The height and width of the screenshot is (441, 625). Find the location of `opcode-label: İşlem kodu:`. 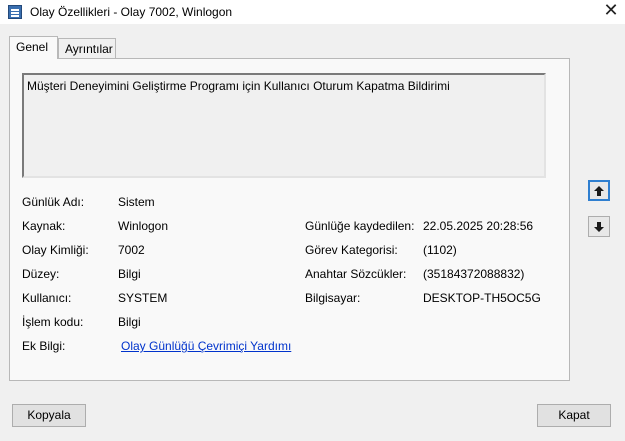

opcode-label: İşlem kodu: is located at coordinates (53, 322).